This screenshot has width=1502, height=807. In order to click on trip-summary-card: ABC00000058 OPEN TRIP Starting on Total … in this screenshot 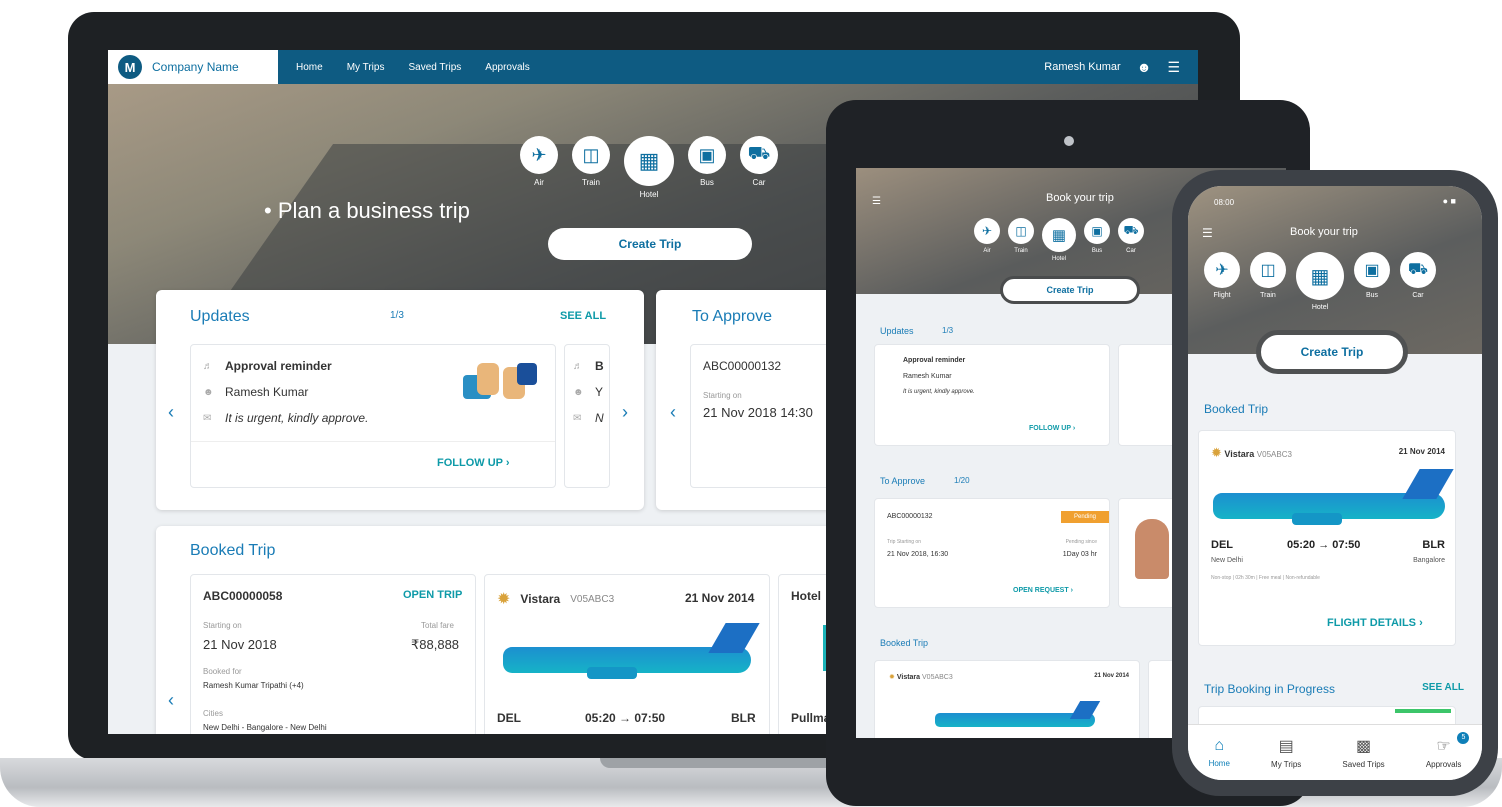, I will do `click(333, 654)`.